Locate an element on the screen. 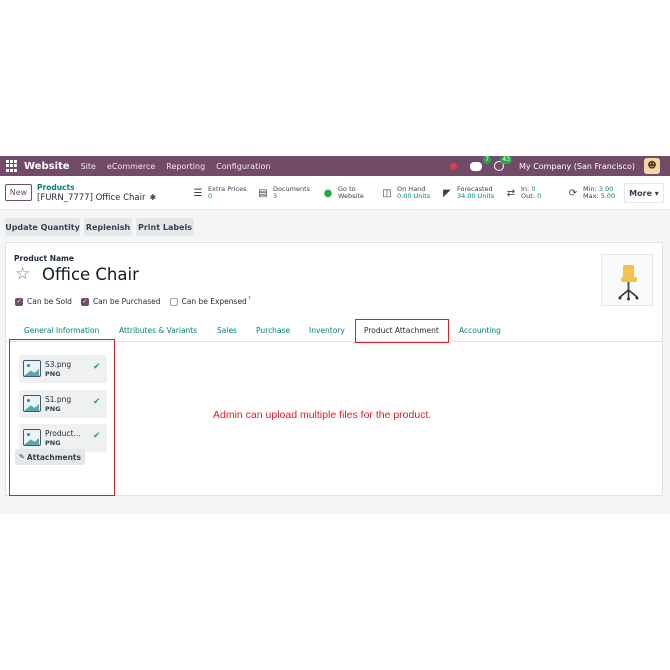 The width and height of the screenshot is (670, 670). stat-label: Extra Prices is located at coordinates (227, 189).